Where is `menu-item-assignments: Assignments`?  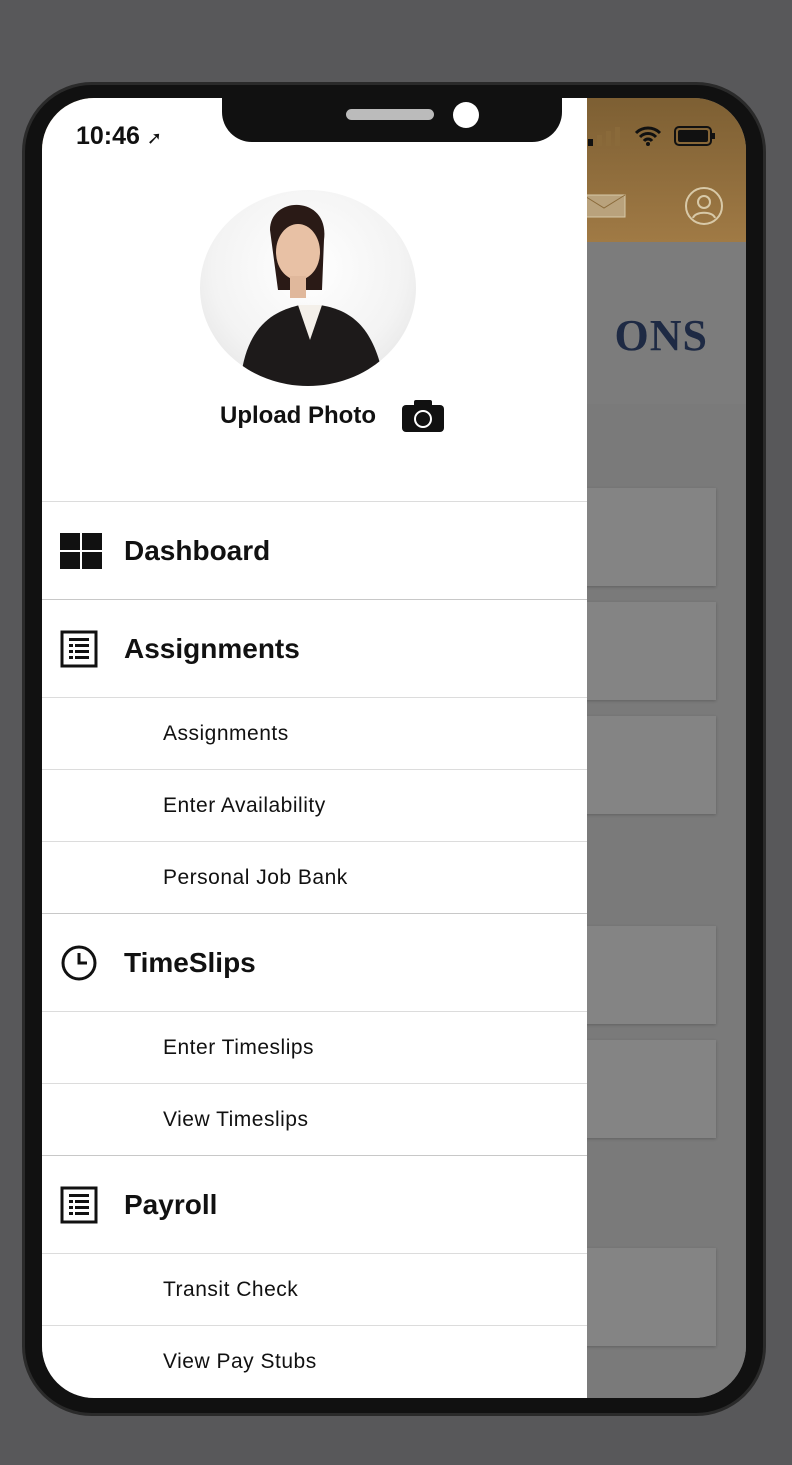
menu-item-assignments: Assignments is located at coordinates (314, 733).